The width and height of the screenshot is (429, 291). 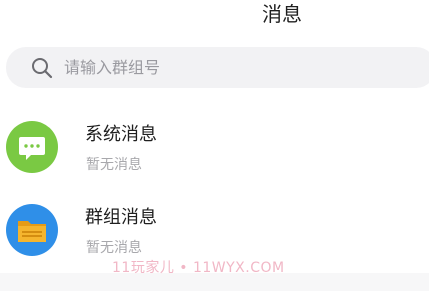 What do you see at coordinates (214, 17) in the screenshot?
I see `header: 消息` at bounding box center [214, 17].